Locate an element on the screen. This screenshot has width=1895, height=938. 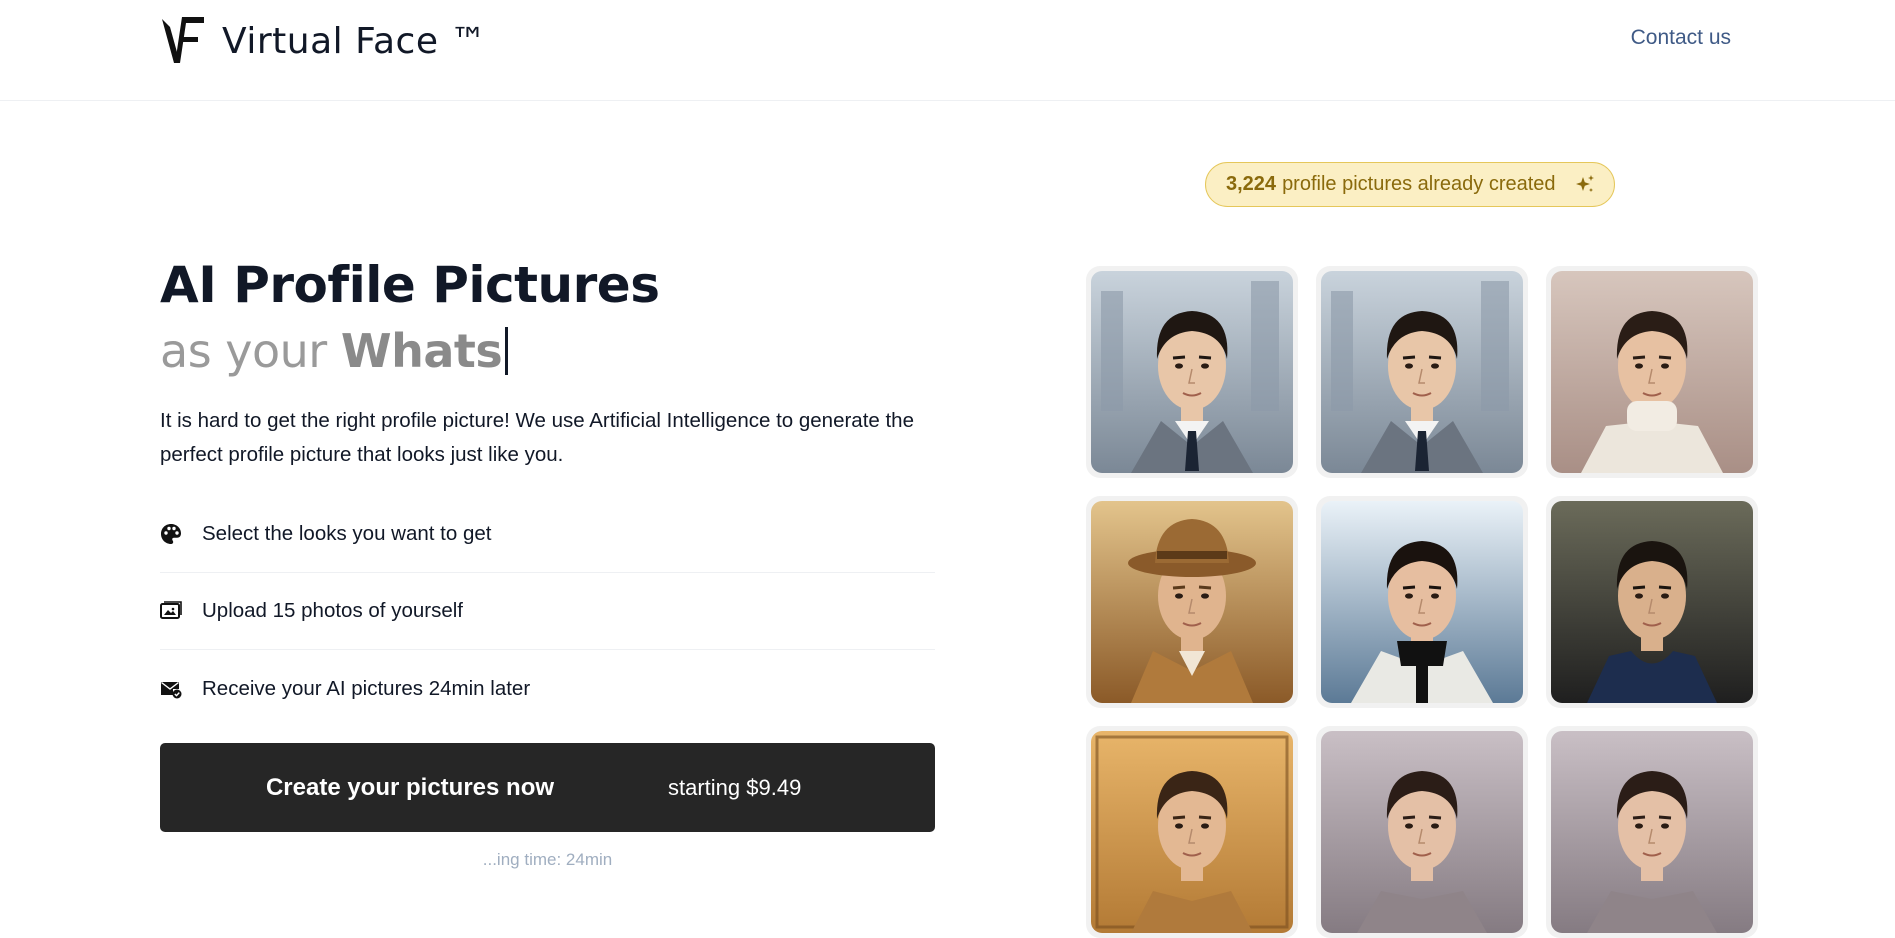
step-receive-pictures: Receive your AI pictures 24min later is located at coordinates (547, 688).